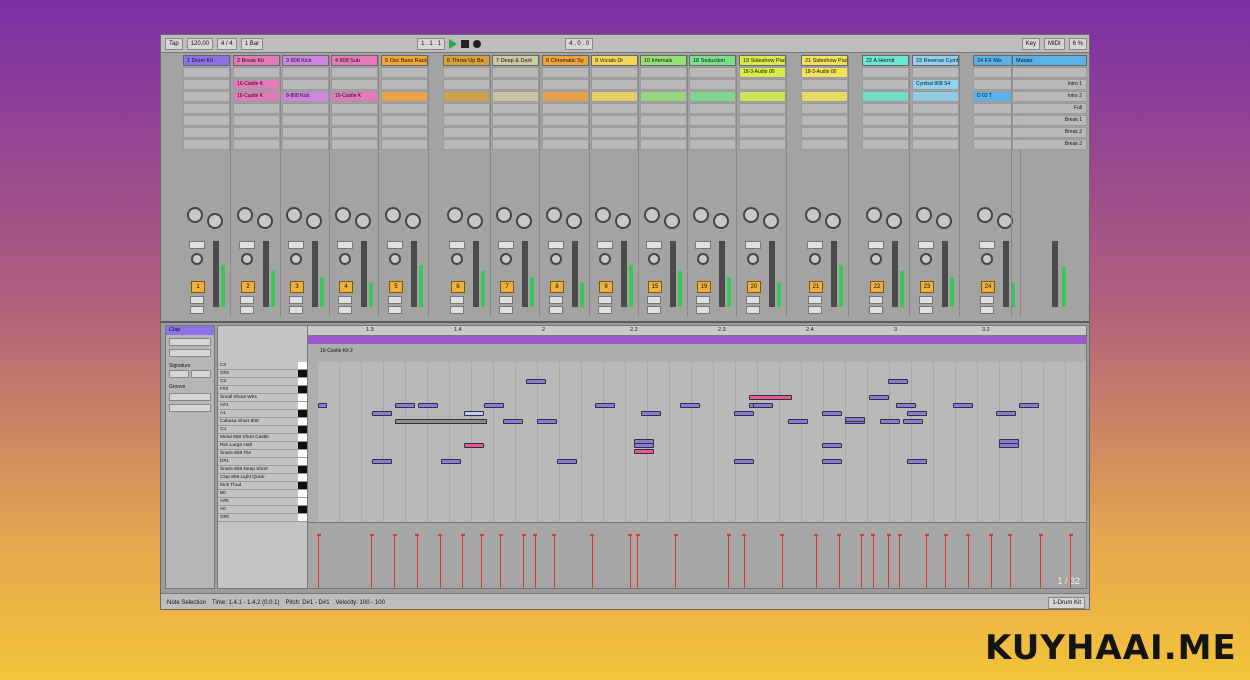 The height and width of the screenshot is (680, 1250). What do you see at coordinates (1049, 132) in the screenshot?
I see `scene-launch: Break 2` at bounding box center [1049, 132].